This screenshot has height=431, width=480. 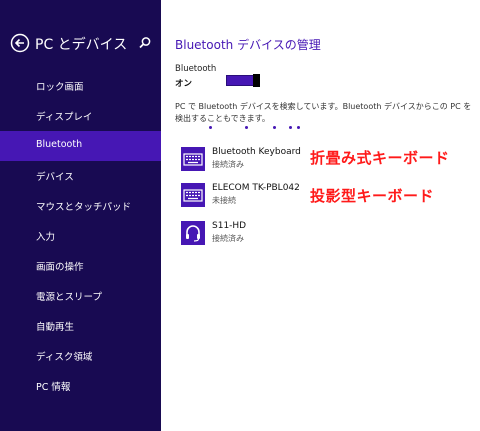 I want to click on sidebar-title: PC とデバイス, so click(x=81, y=45).